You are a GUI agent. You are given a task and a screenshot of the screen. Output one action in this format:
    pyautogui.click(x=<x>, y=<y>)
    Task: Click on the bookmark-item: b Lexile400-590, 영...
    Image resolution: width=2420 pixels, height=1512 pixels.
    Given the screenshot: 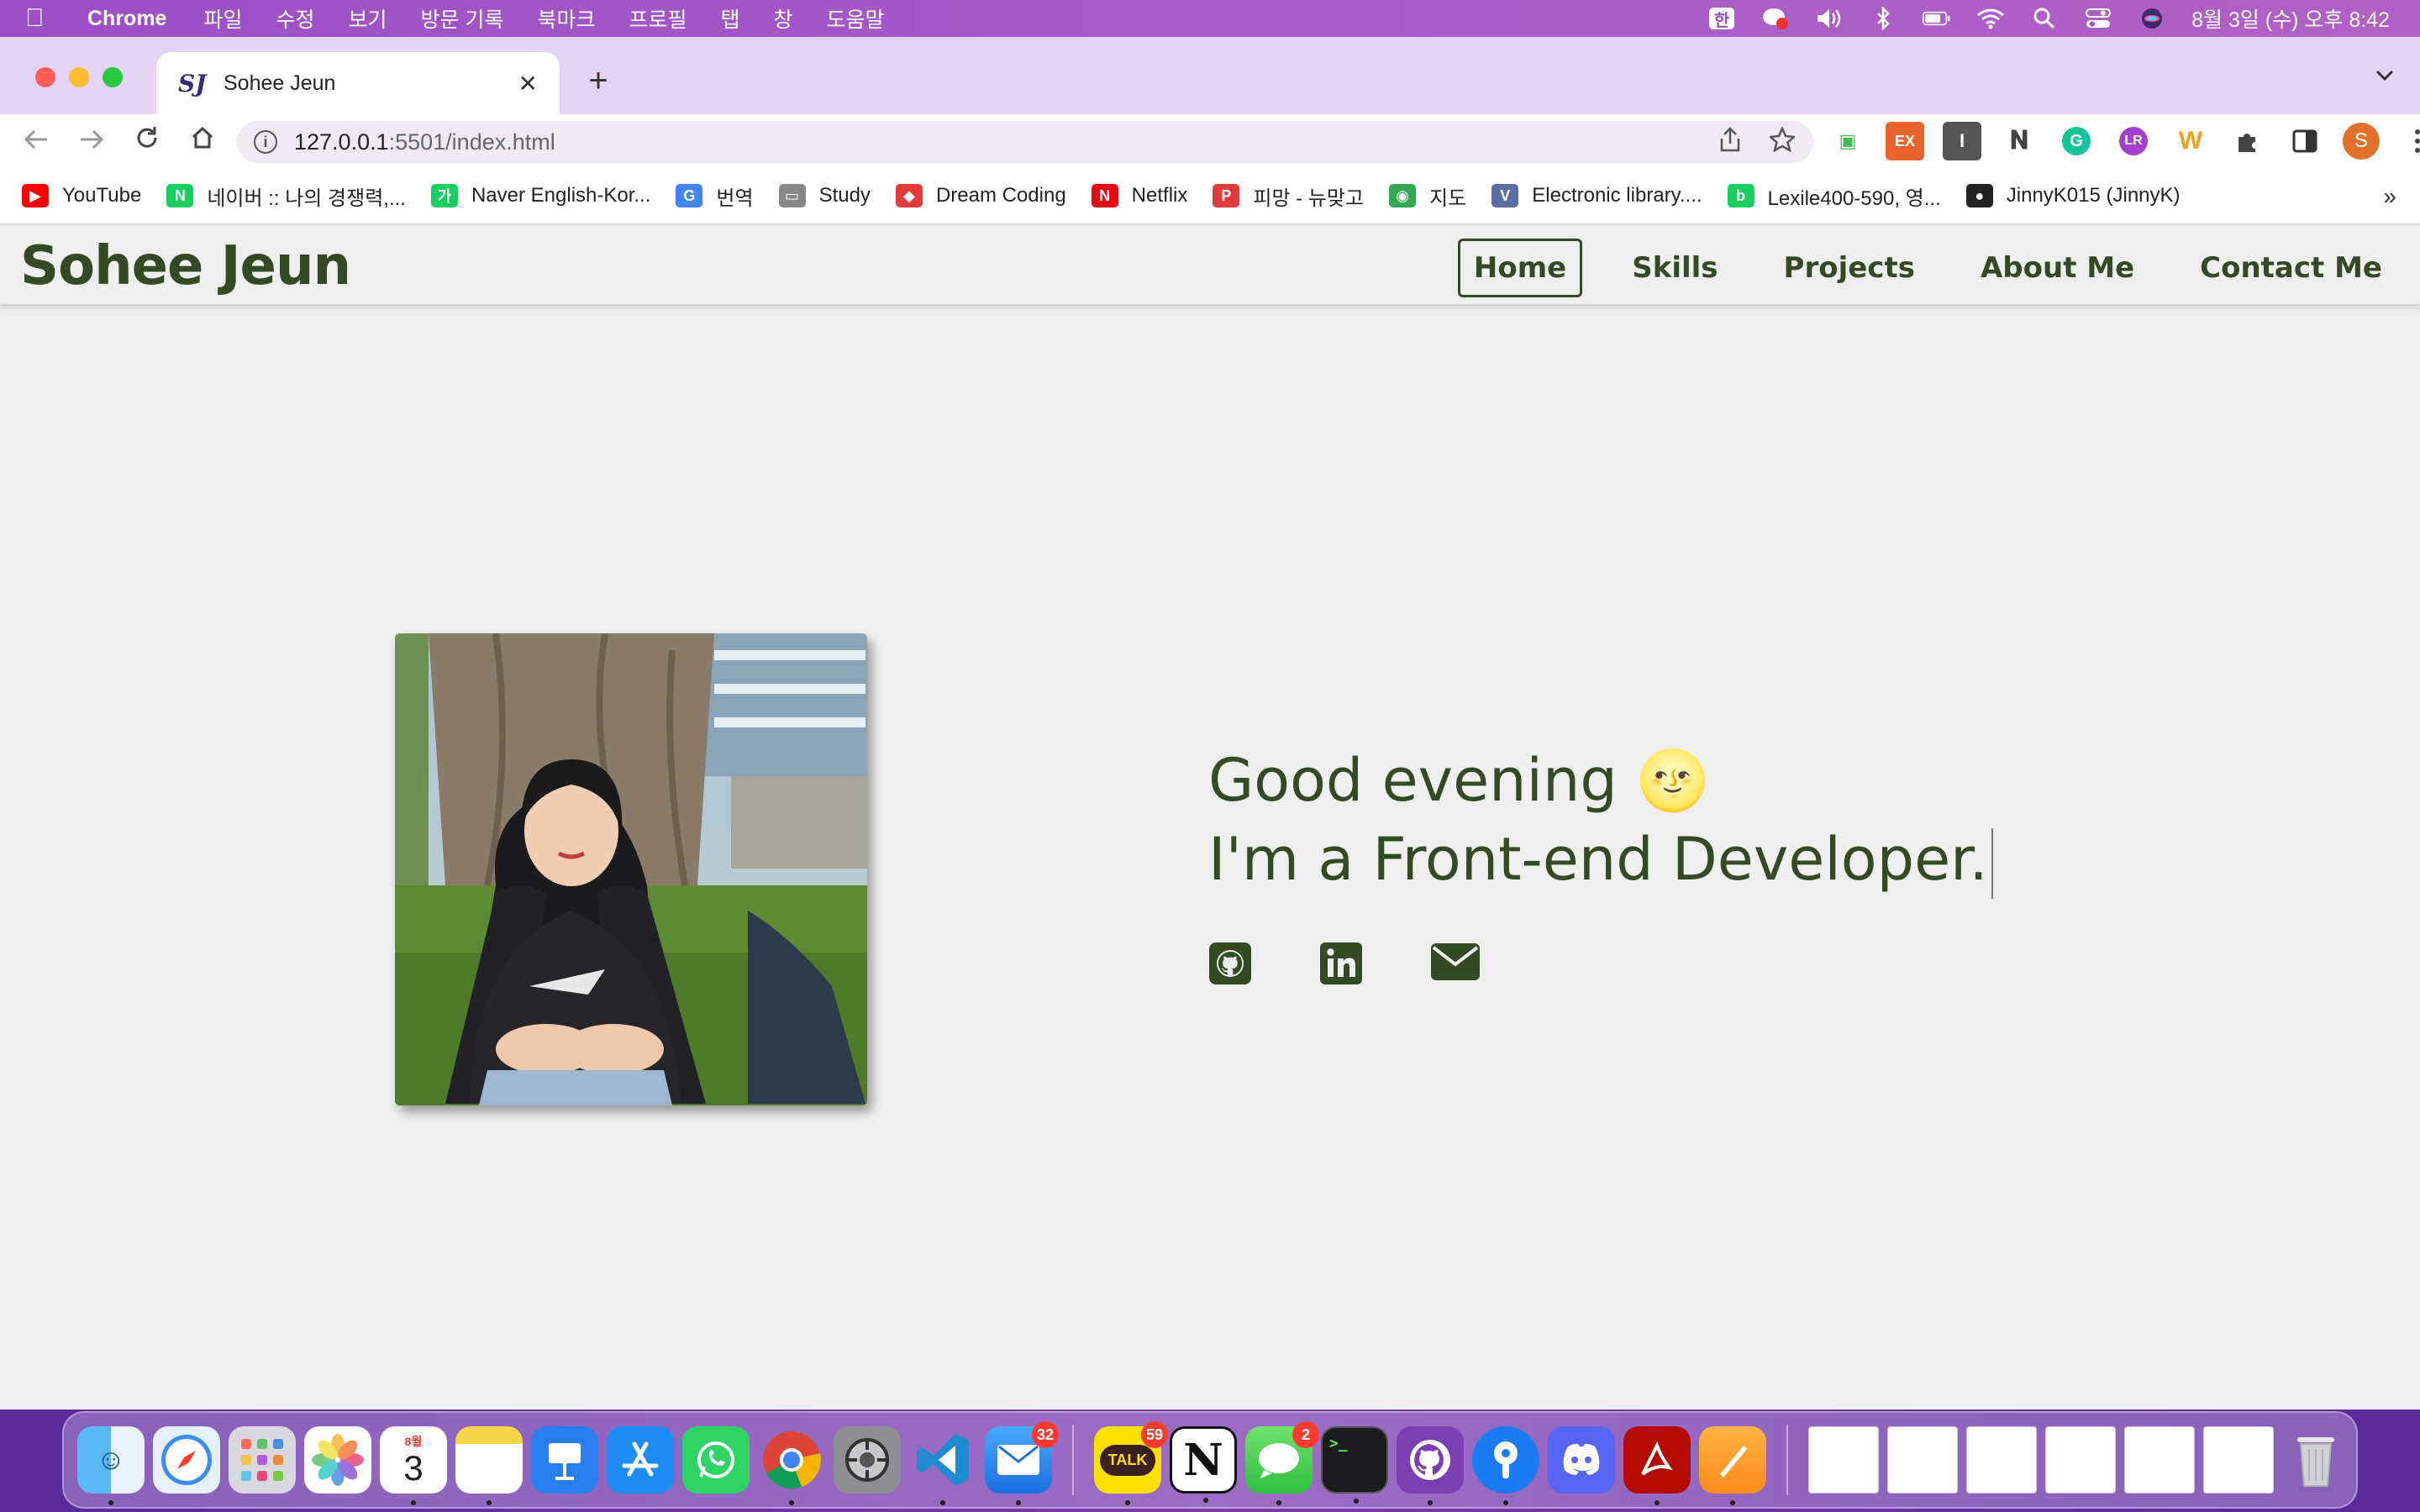 What is the action you would take?
    pyautogui.click(x=1834, y=196)
    